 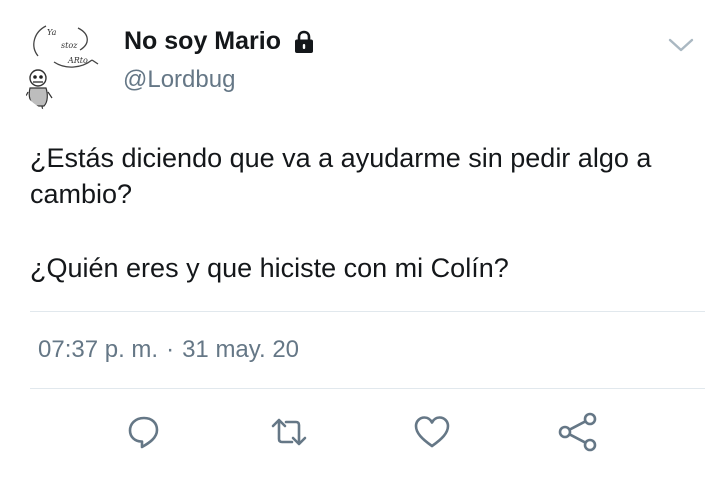 What do you see at coordinates (432, 432) in the screenshot?
I see `heart-icon` at bounding box center [432, 432].